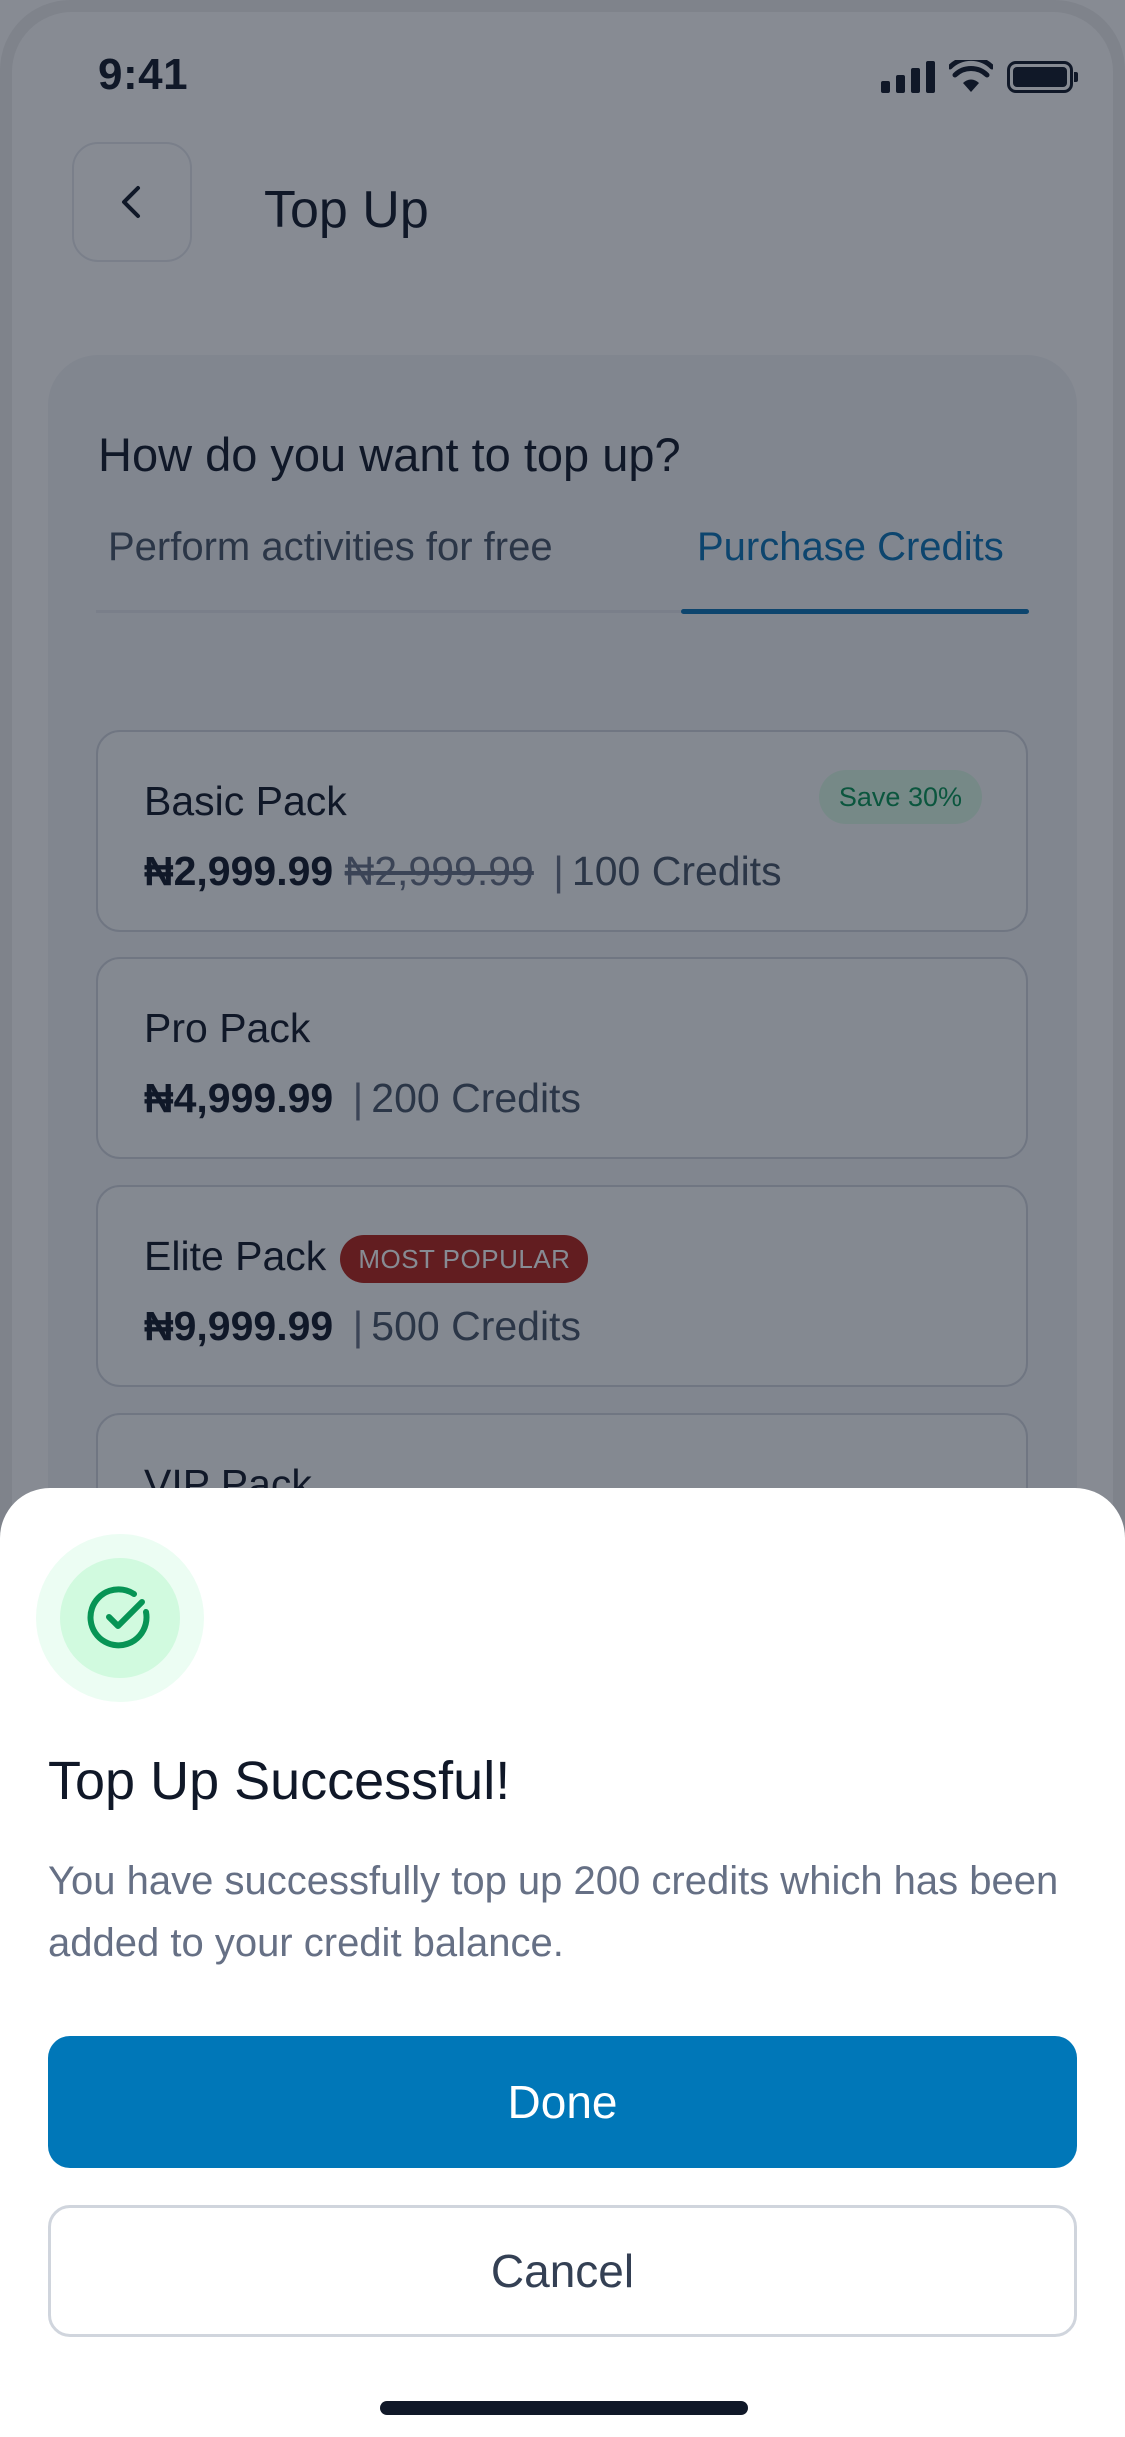  What do you see at coordinates (562, 2102) in the screenshot?
I see `done-button: Done` at bounding box center [562, 2102].